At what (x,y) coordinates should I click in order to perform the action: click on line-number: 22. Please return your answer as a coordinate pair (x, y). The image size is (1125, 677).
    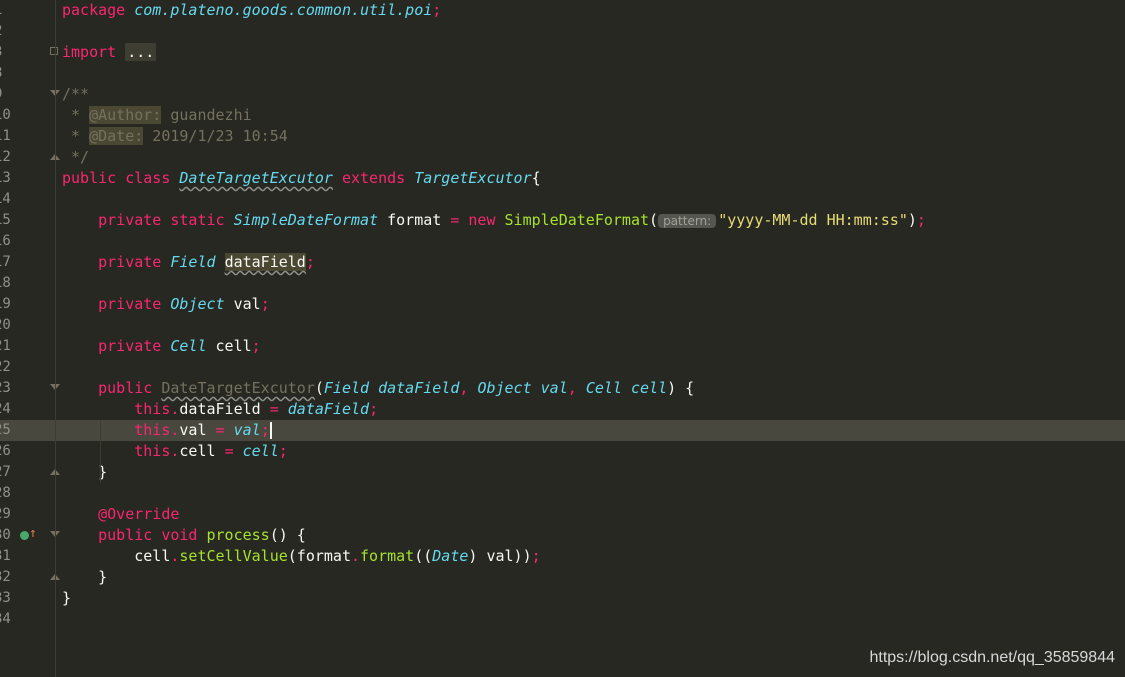
    Looking at the image, I should click on (5, 367).